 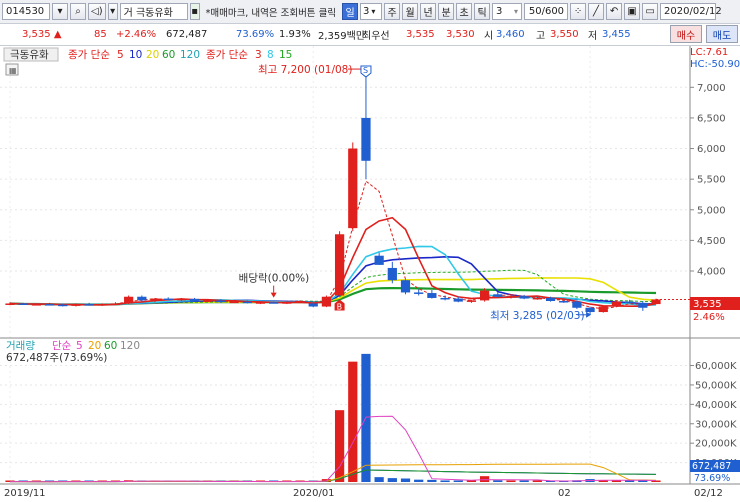 I want to click on period-number-field: 3 ▾, so click(x=371, y=11).